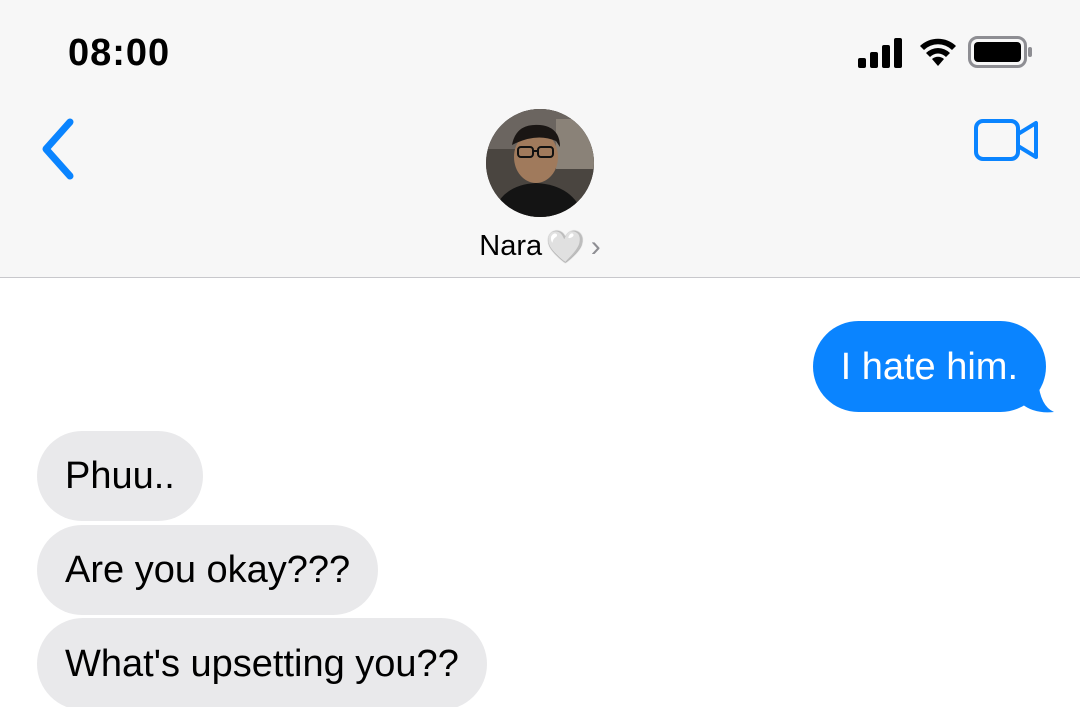  I want to click on contact-name-button: Nara 🤍 ›, so click(540, 246).